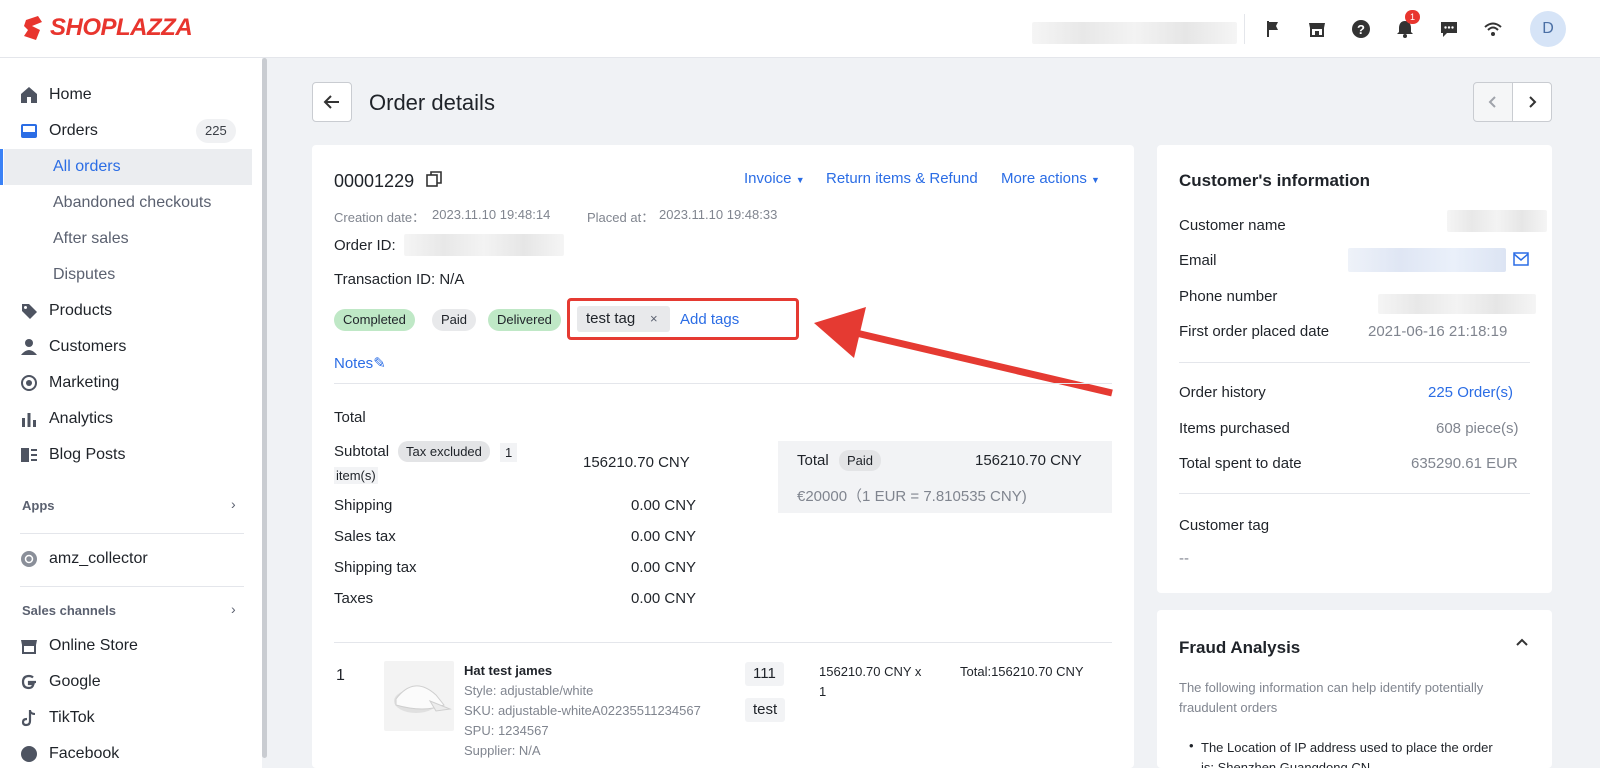 The width and height of the screenshot is (1600, 768). What do you see at coordinates (664, 598) in the screenshot?
I see `taxes-value: 0.00 CNY` at bounding box center [664, 598].